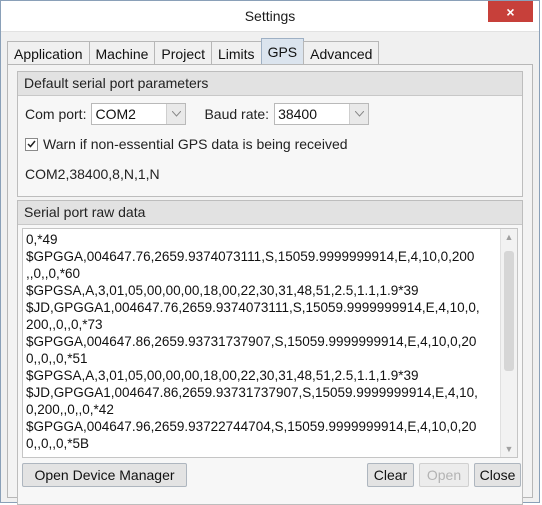  I want to click on raw-data-line: 0,,0,,0,*51, so click(57, 358).